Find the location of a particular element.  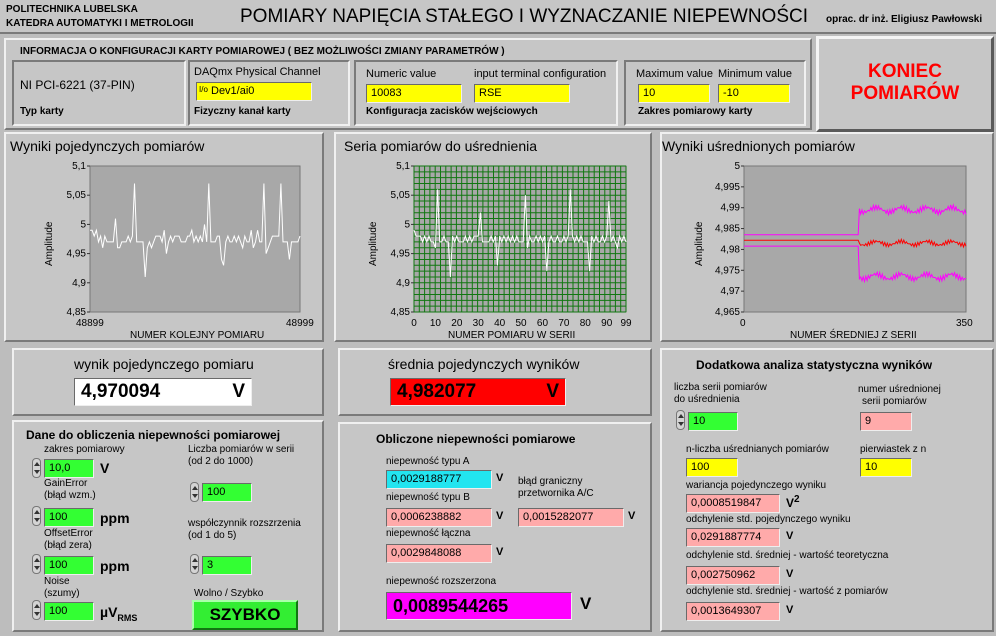

avg-index-label-2: serii pomiarów is located at coordinates (894, 401).